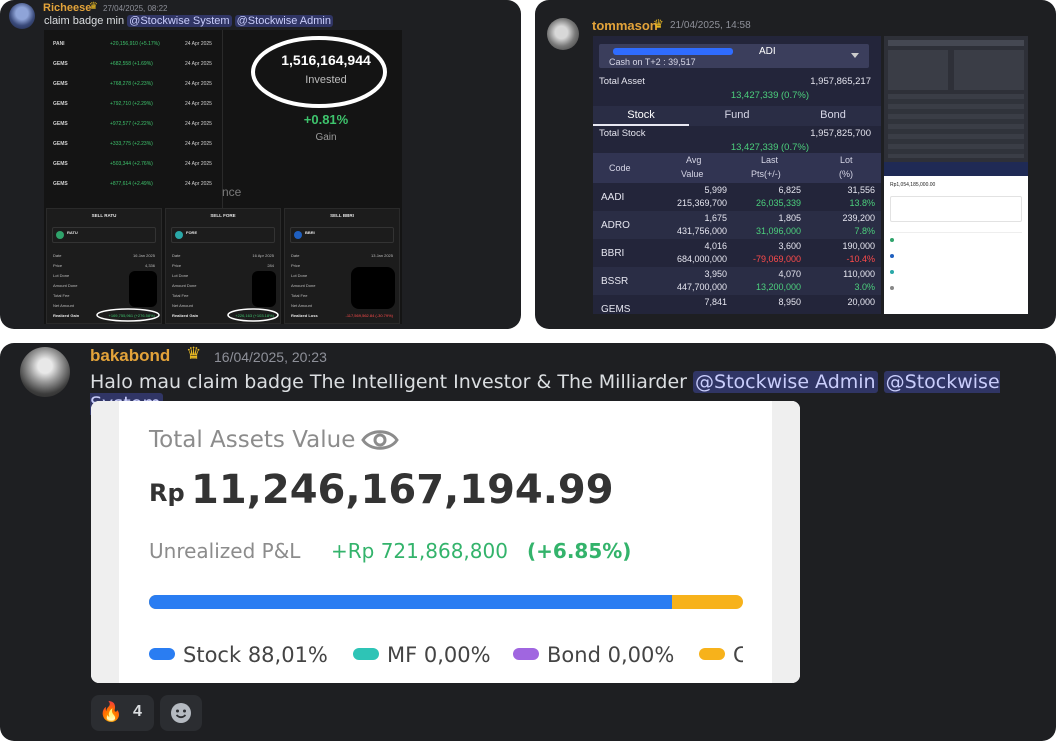  Describe the element at coordinates (701, 287) in the screenshot. I see `value: 447,700,000` at that location.